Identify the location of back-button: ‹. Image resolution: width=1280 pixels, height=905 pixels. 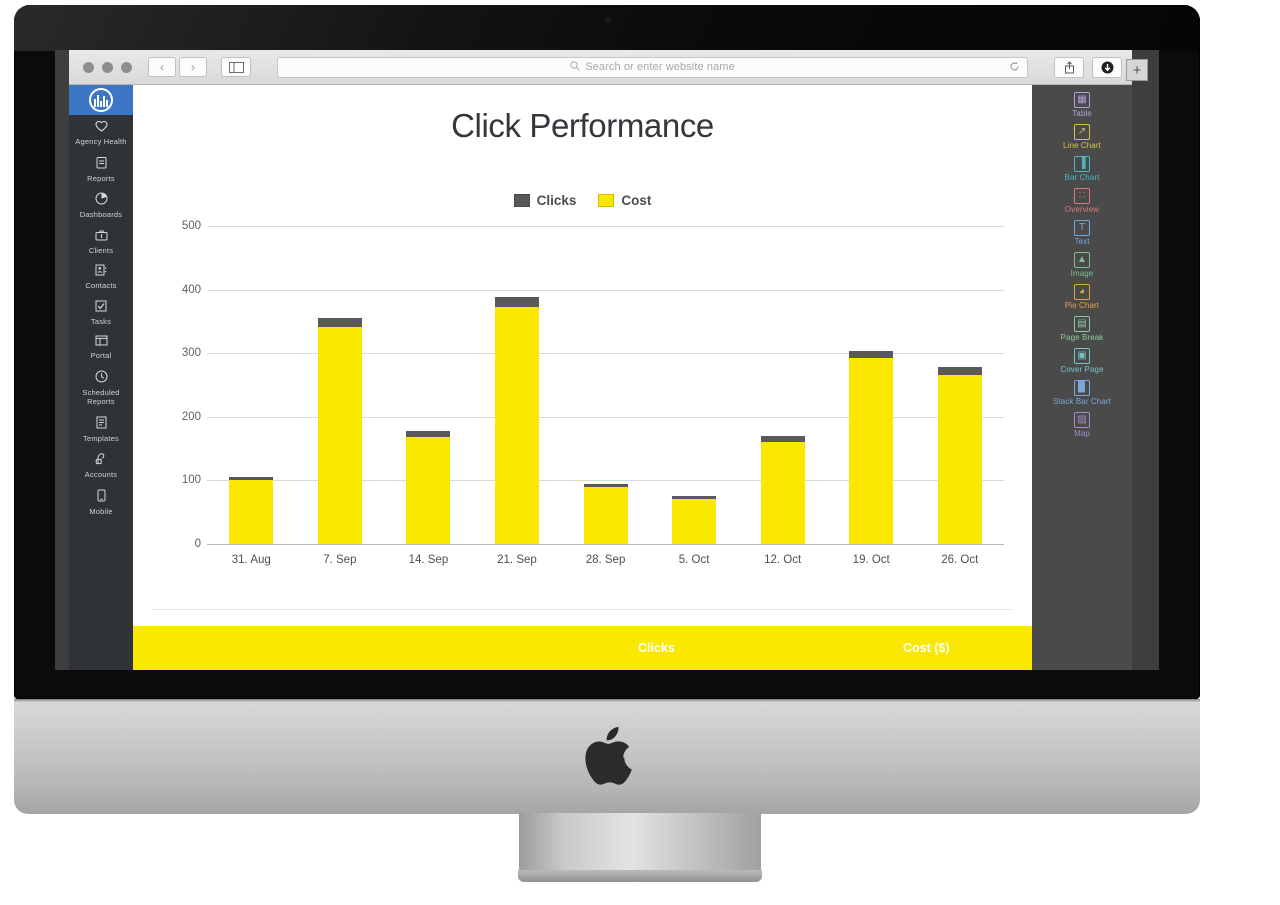
(162, 67).